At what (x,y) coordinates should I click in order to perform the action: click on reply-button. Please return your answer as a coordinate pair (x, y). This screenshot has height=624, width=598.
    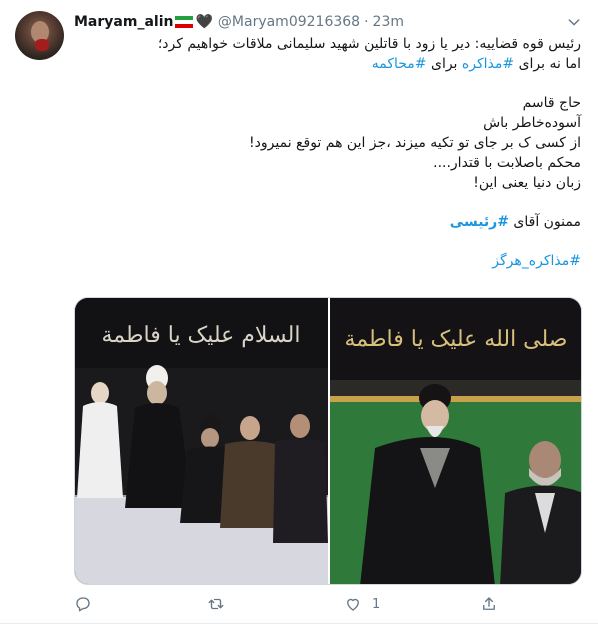
    Looking at the image, I should click on (88, 604).